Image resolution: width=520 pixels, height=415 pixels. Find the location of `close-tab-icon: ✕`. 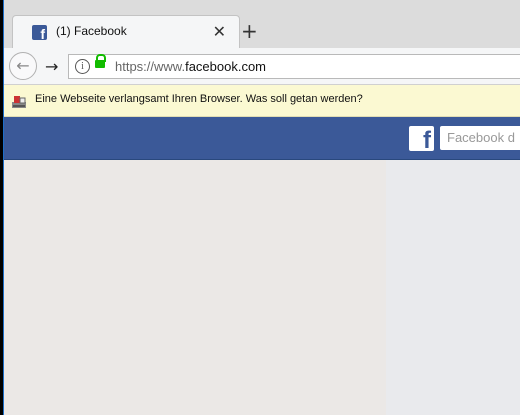

close-tab-icon: ✕ is located at coordinates (219, 31).